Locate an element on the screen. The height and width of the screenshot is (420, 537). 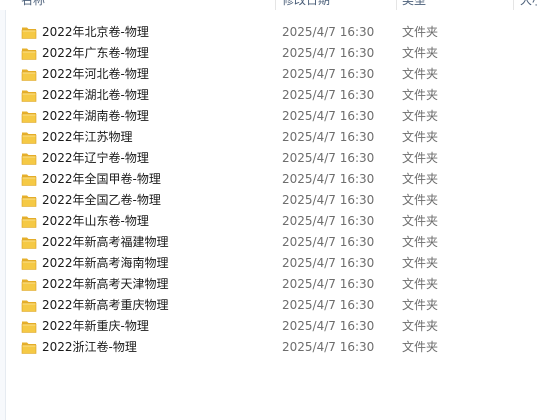
file-name-cell: 2022年新高考天津物理 is located at coordinates (146, 284).